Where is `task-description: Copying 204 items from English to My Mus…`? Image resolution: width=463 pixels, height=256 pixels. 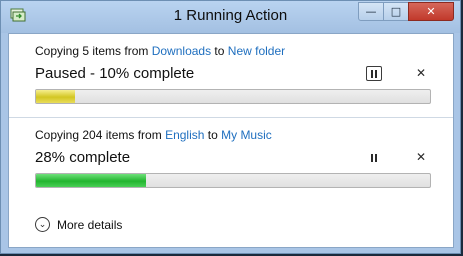 task-description: Copying 204 items from English to My Mus… is located at coordinates (153, 135).